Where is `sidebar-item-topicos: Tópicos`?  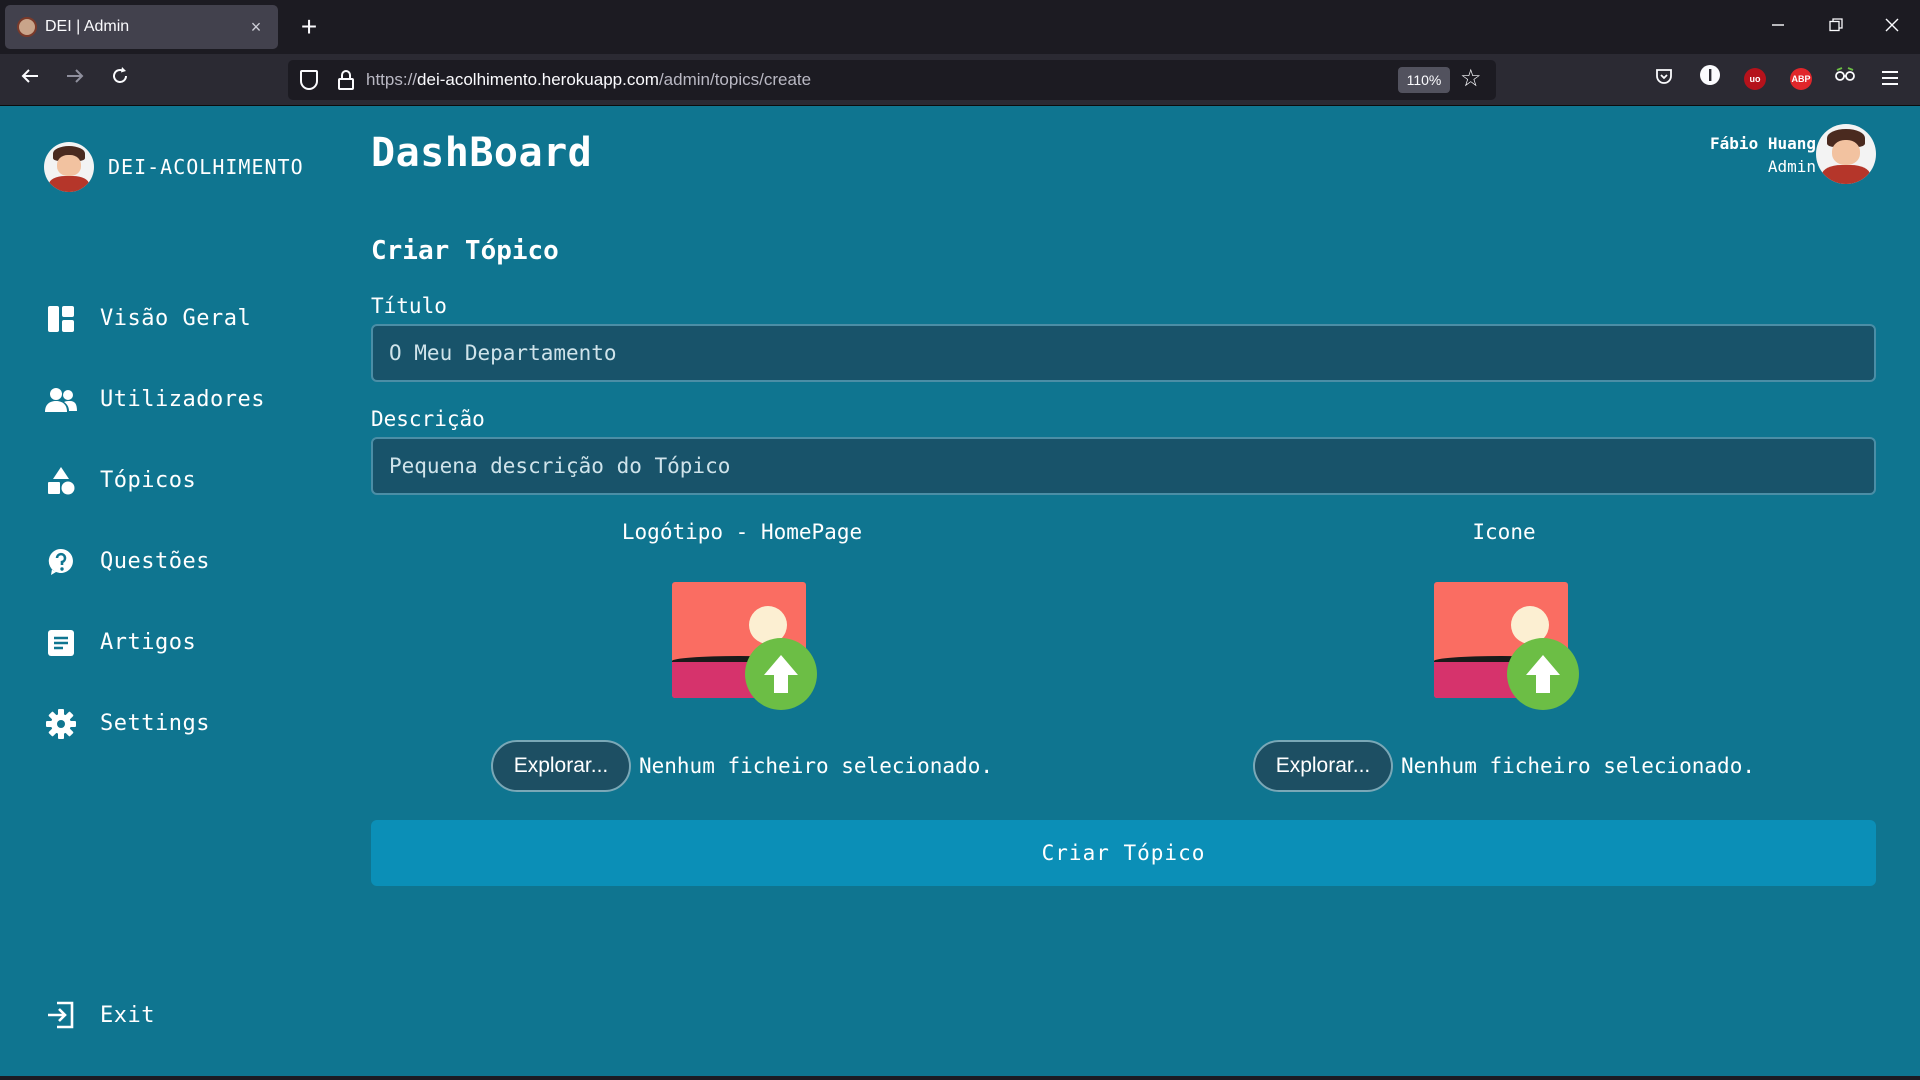
sidebar-item-topicos: Tópicos is located at coordinates (184, 480).